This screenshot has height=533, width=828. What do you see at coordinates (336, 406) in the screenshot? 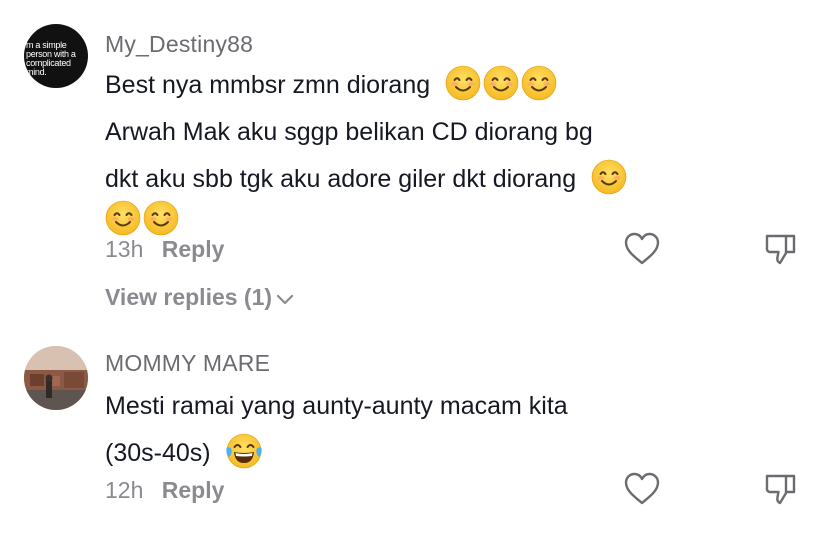
I see `comment-line: Mesti ramai yang aunty-aunty macam kita` at bounding box center [336, 406].